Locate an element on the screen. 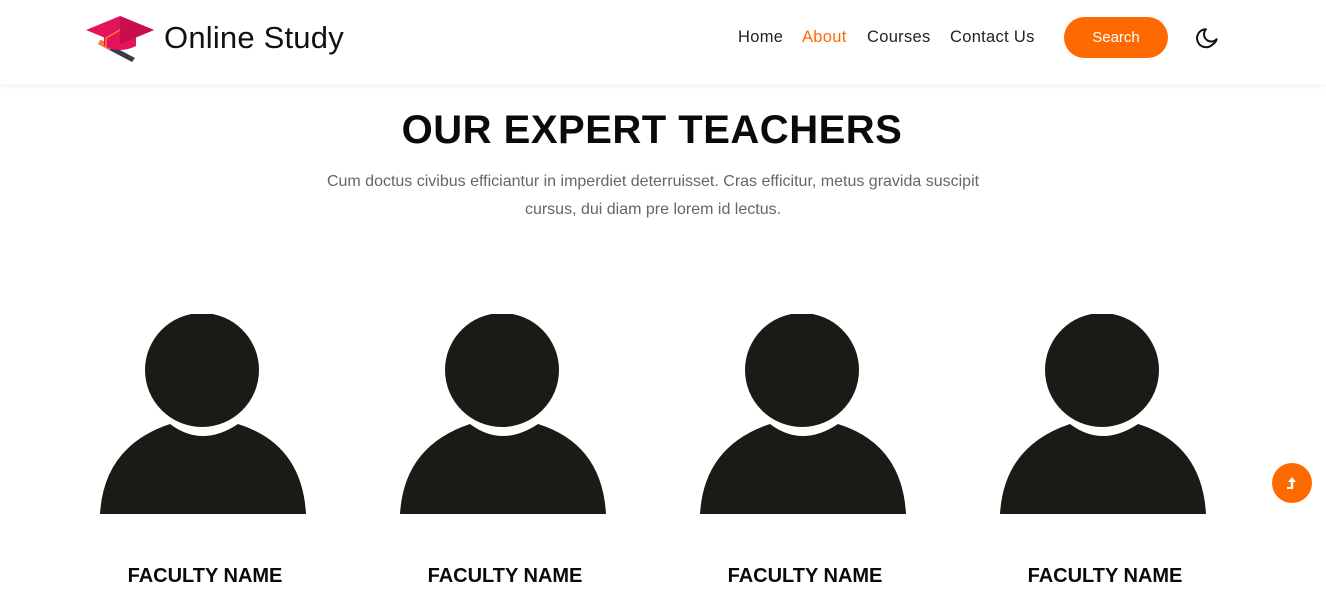 The image size is (1326, 592). theme-toggle-button is located at coordinates (1208, 38).